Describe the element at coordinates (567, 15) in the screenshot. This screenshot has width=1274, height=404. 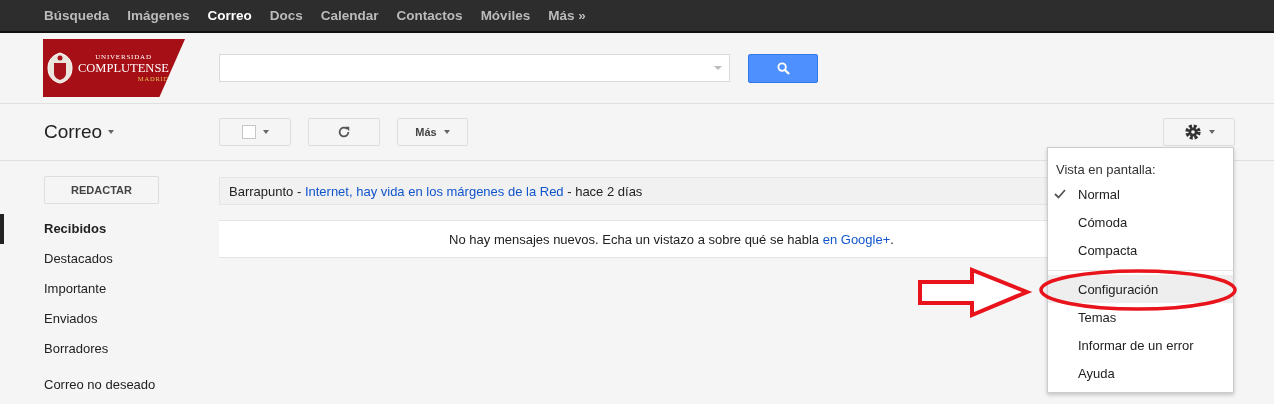
I see `nav-link: Más »` at that location.